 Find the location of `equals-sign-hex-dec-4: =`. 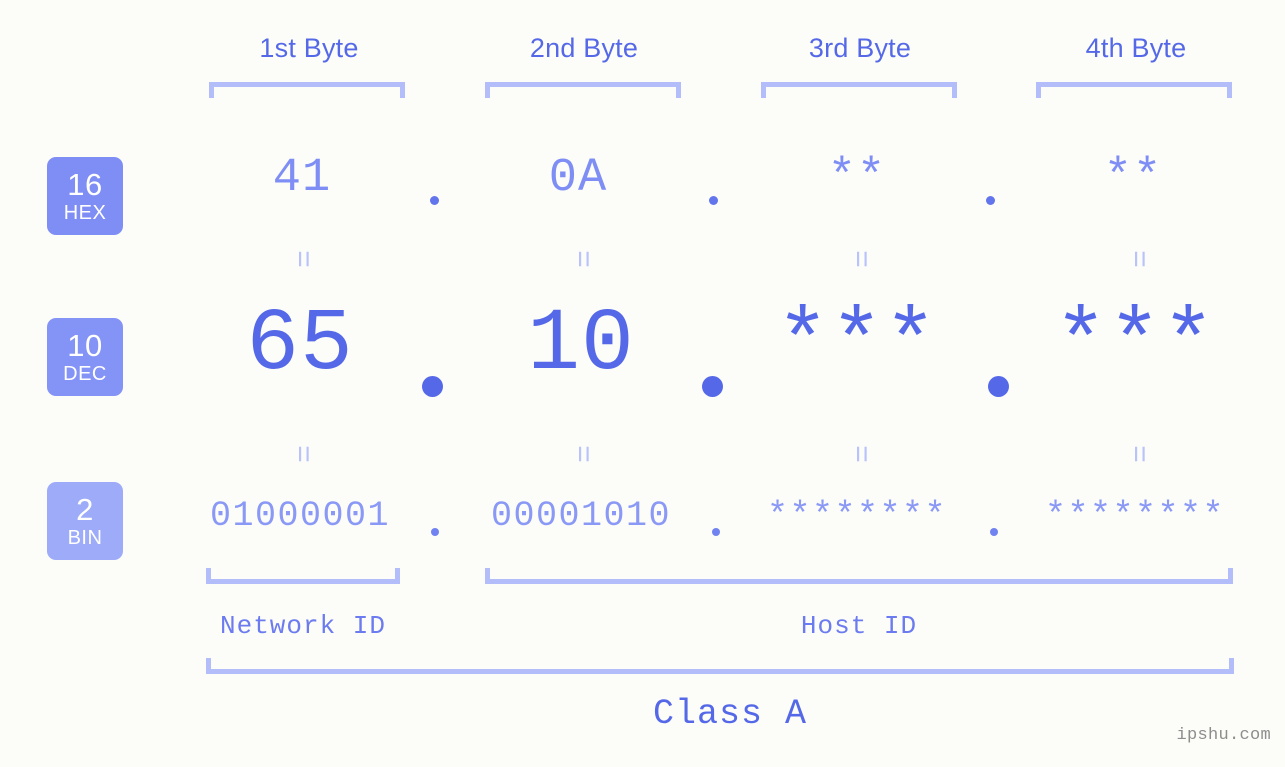

equals-sign-hex-dec-4: = is located at coordinates (1137, 258).